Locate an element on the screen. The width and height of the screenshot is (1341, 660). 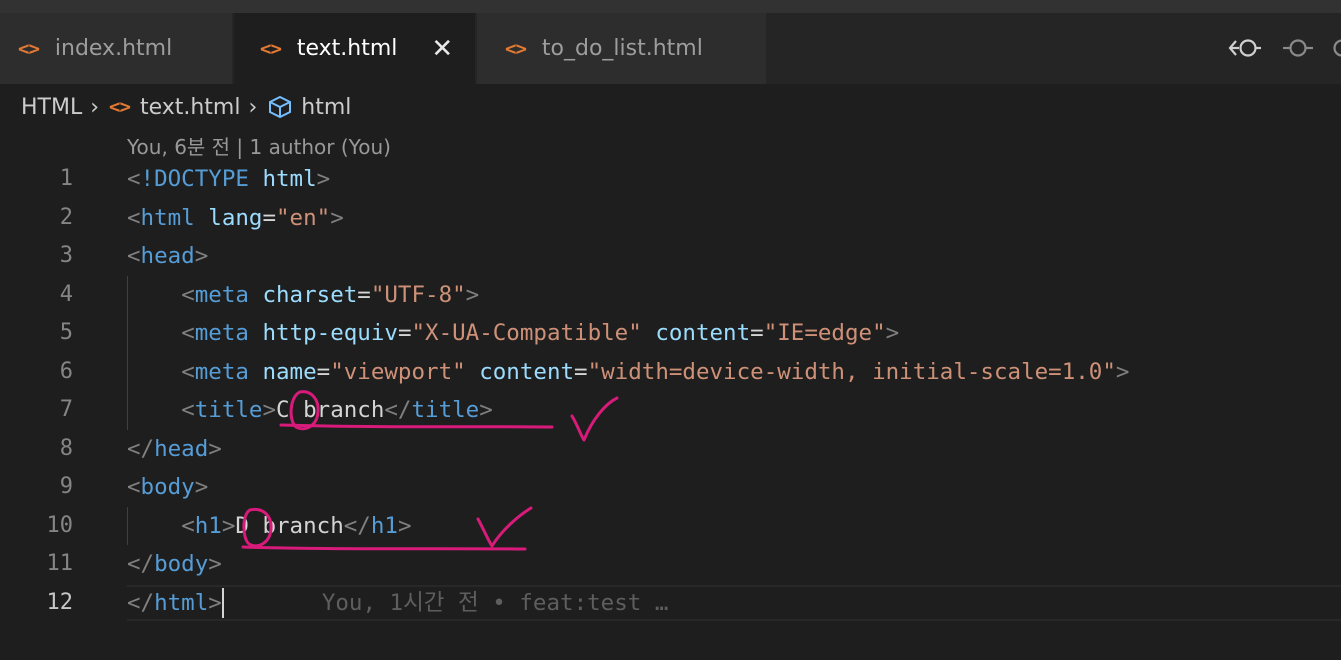
line-content: <!DOCTYPE html> is located at coordinates (228, 179).